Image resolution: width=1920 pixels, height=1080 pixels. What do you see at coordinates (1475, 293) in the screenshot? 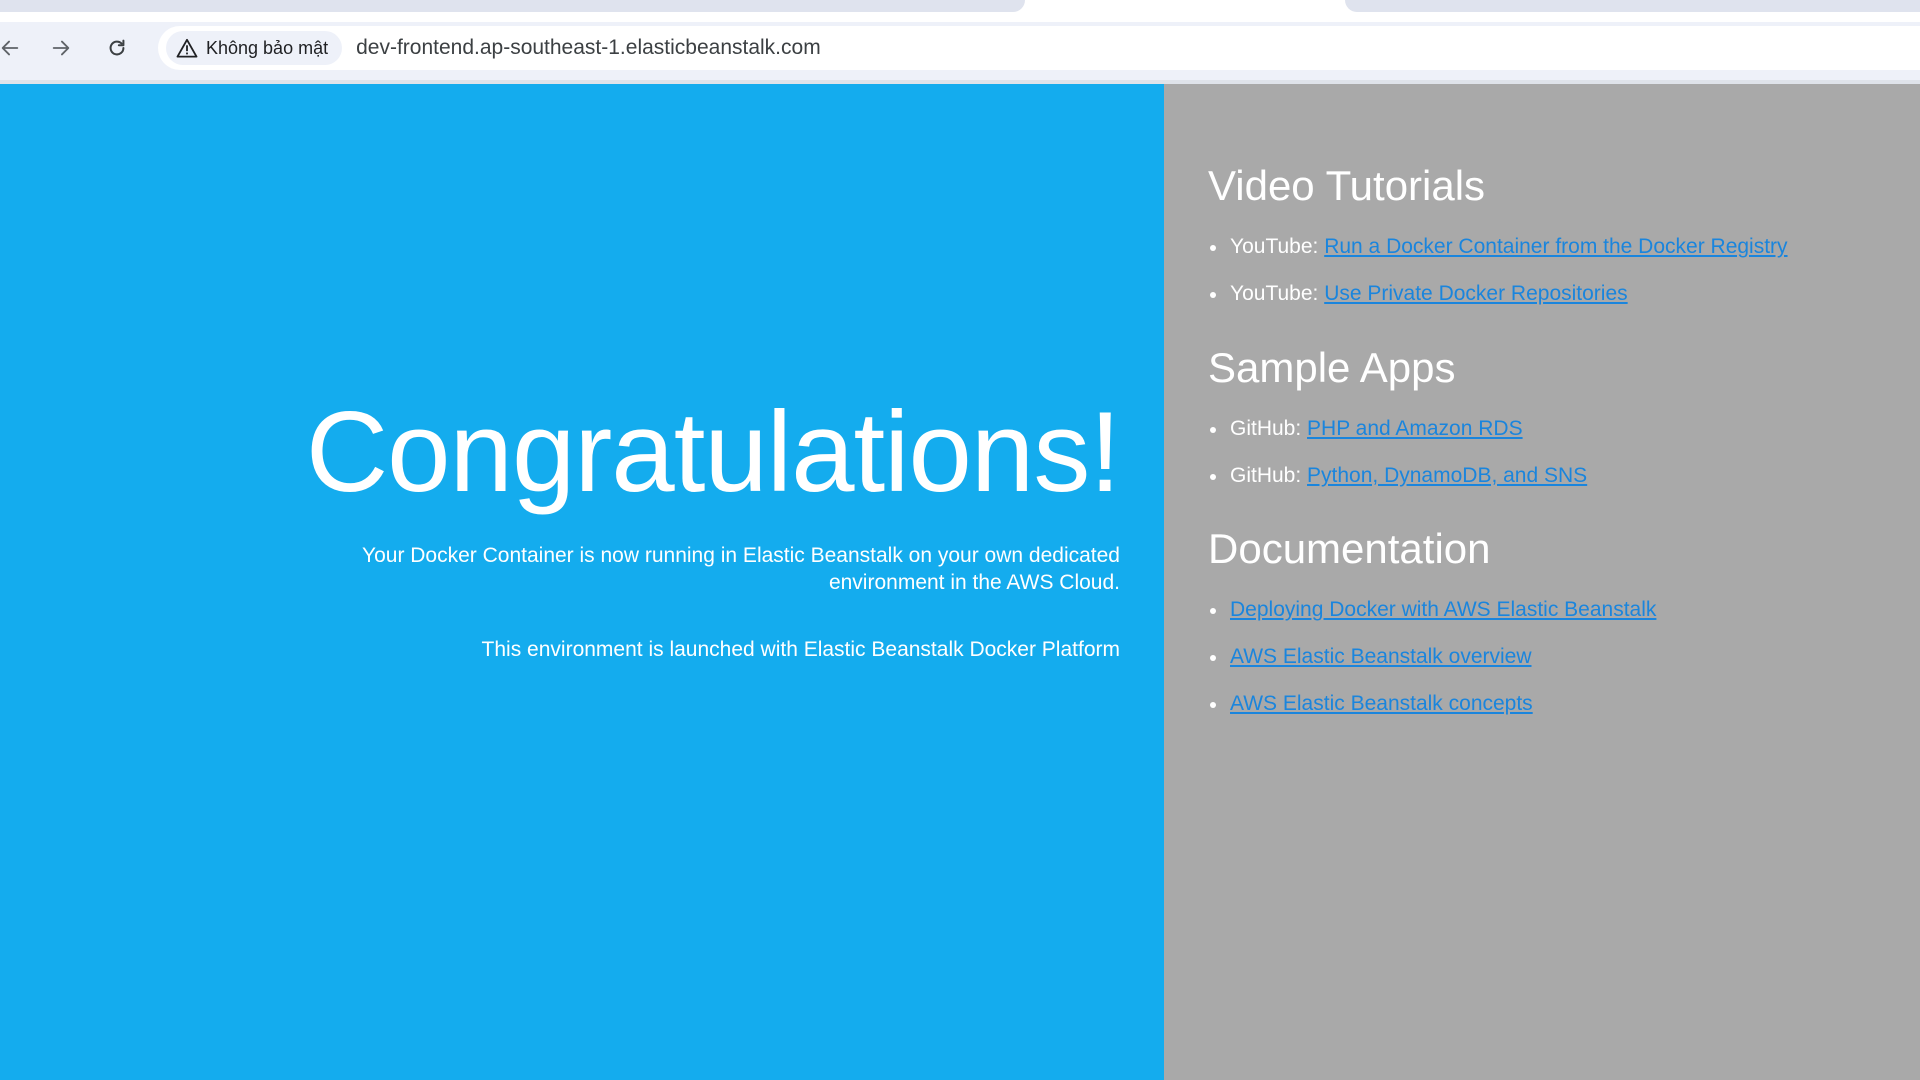
I see `link-private-docker-repositories: Use Private Docker Repositories` at bounding box center [1475, 293].